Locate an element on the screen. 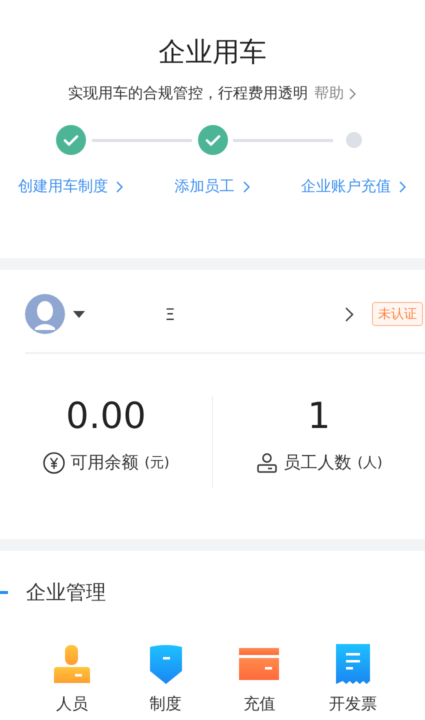 This screenshot has height=720, width=425. yuan-icon is located at coordinates (53, 463).